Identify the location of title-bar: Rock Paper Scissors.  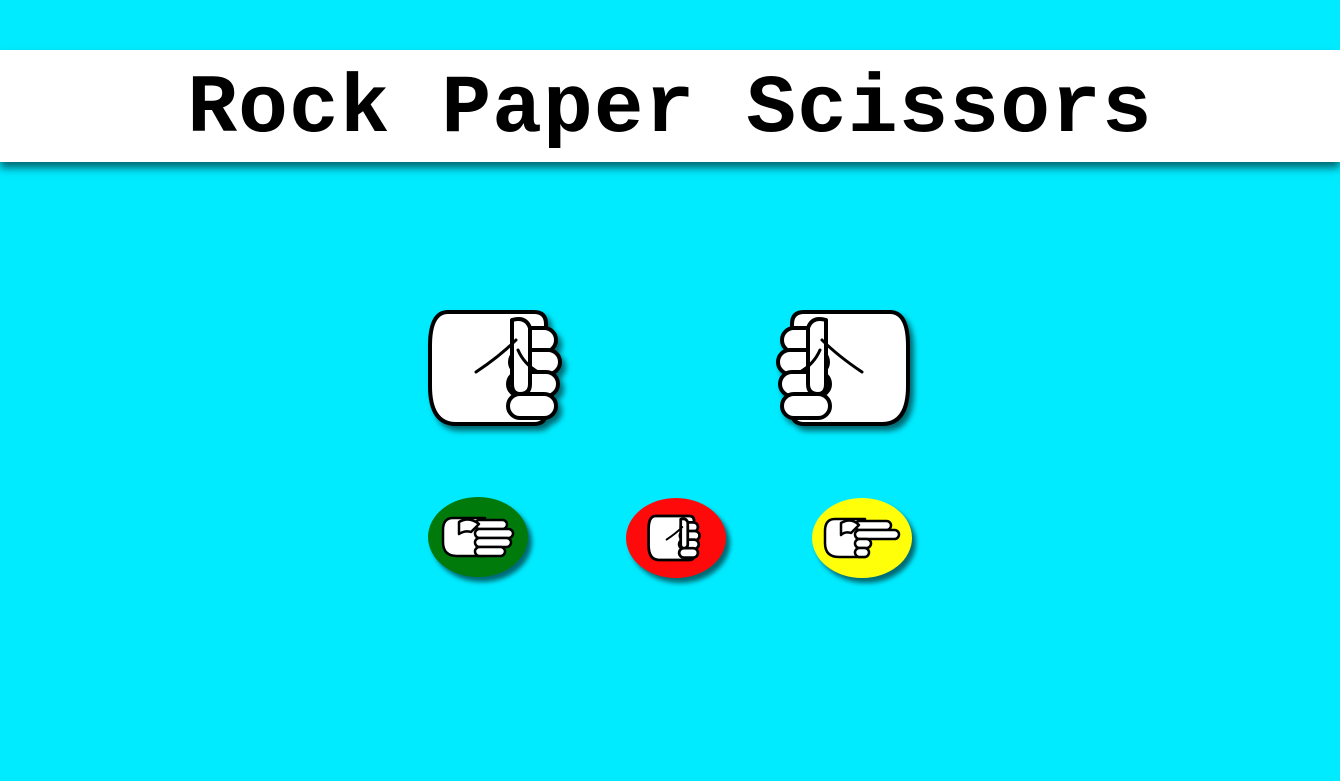
(670, 106).